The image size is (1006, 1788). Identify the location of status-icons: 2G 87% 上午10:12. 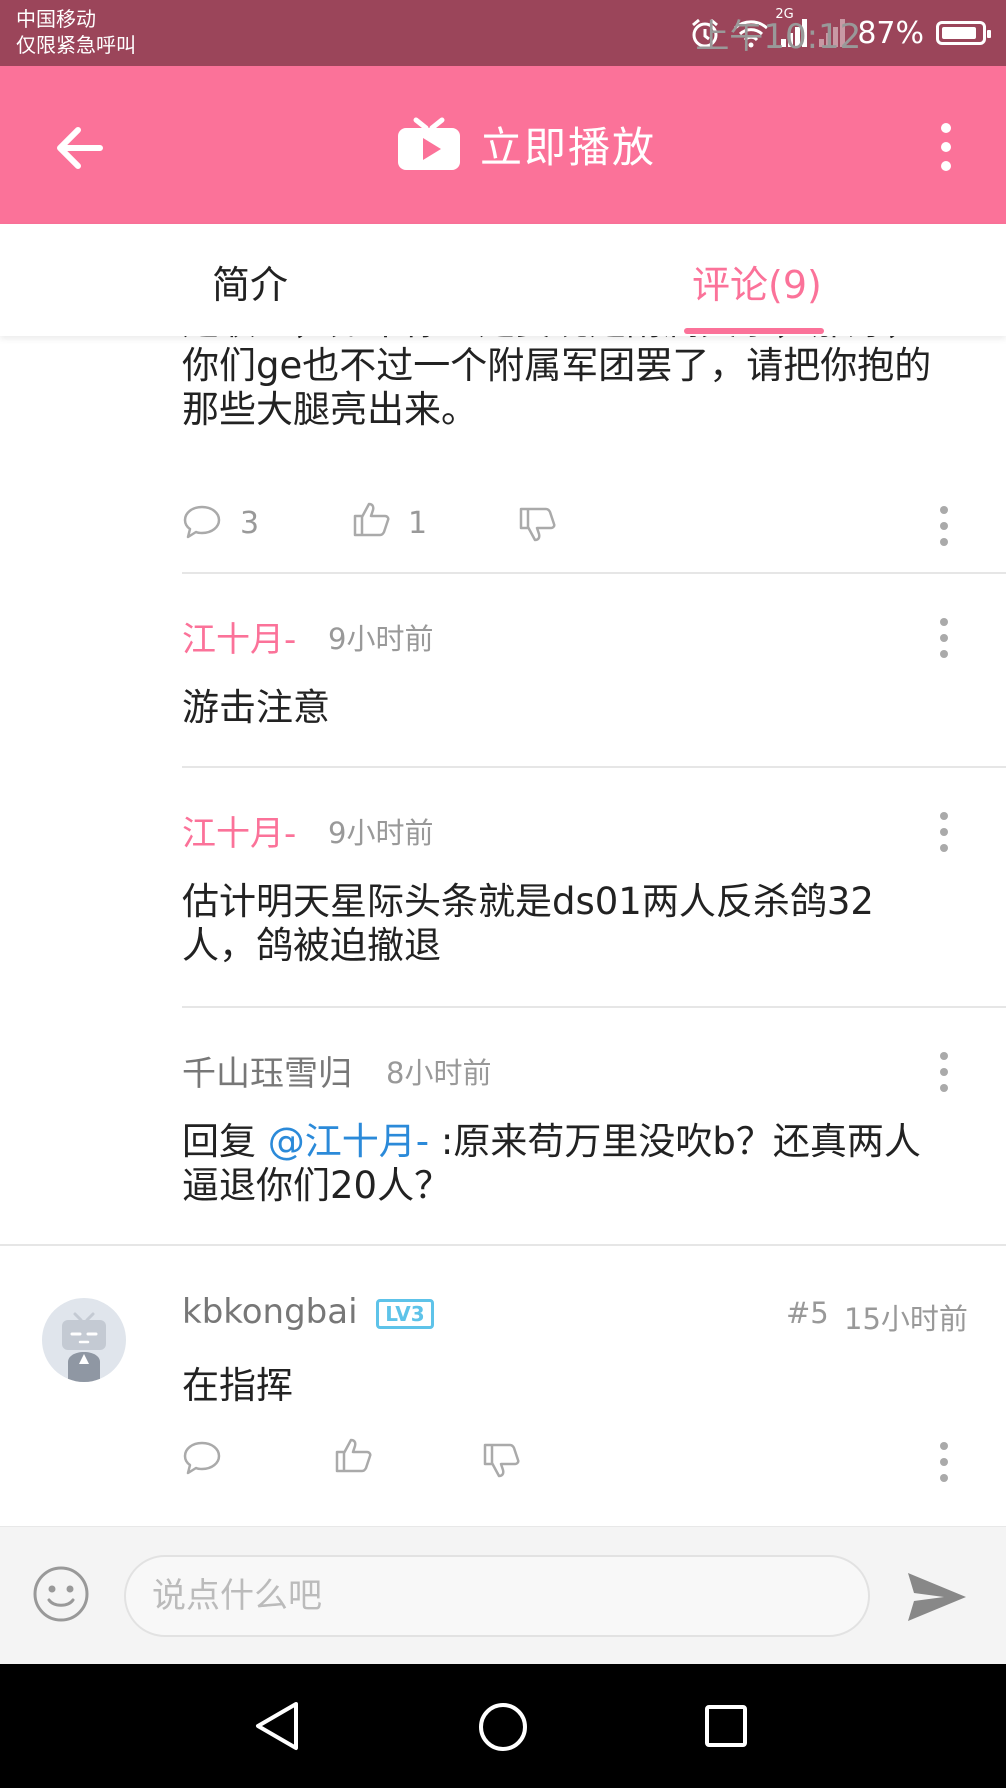
(840, 32).